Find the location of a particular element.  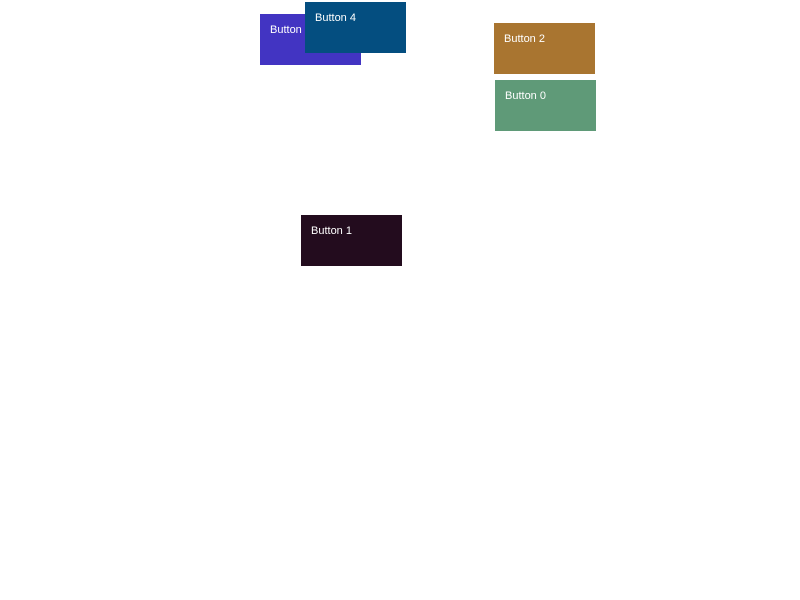

button-0: Button 0 is located at coordinates (545, 105).